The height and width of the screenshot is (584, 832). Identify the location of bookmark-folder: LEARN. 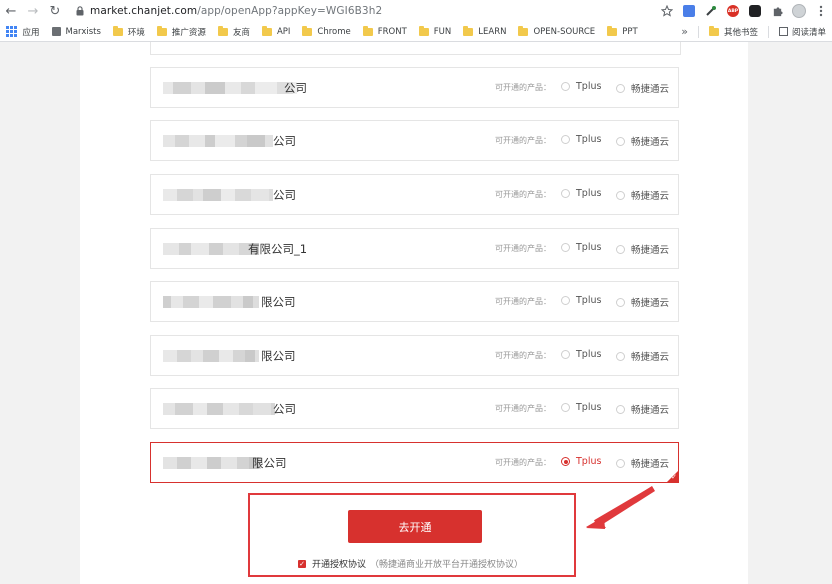
(484, 31).